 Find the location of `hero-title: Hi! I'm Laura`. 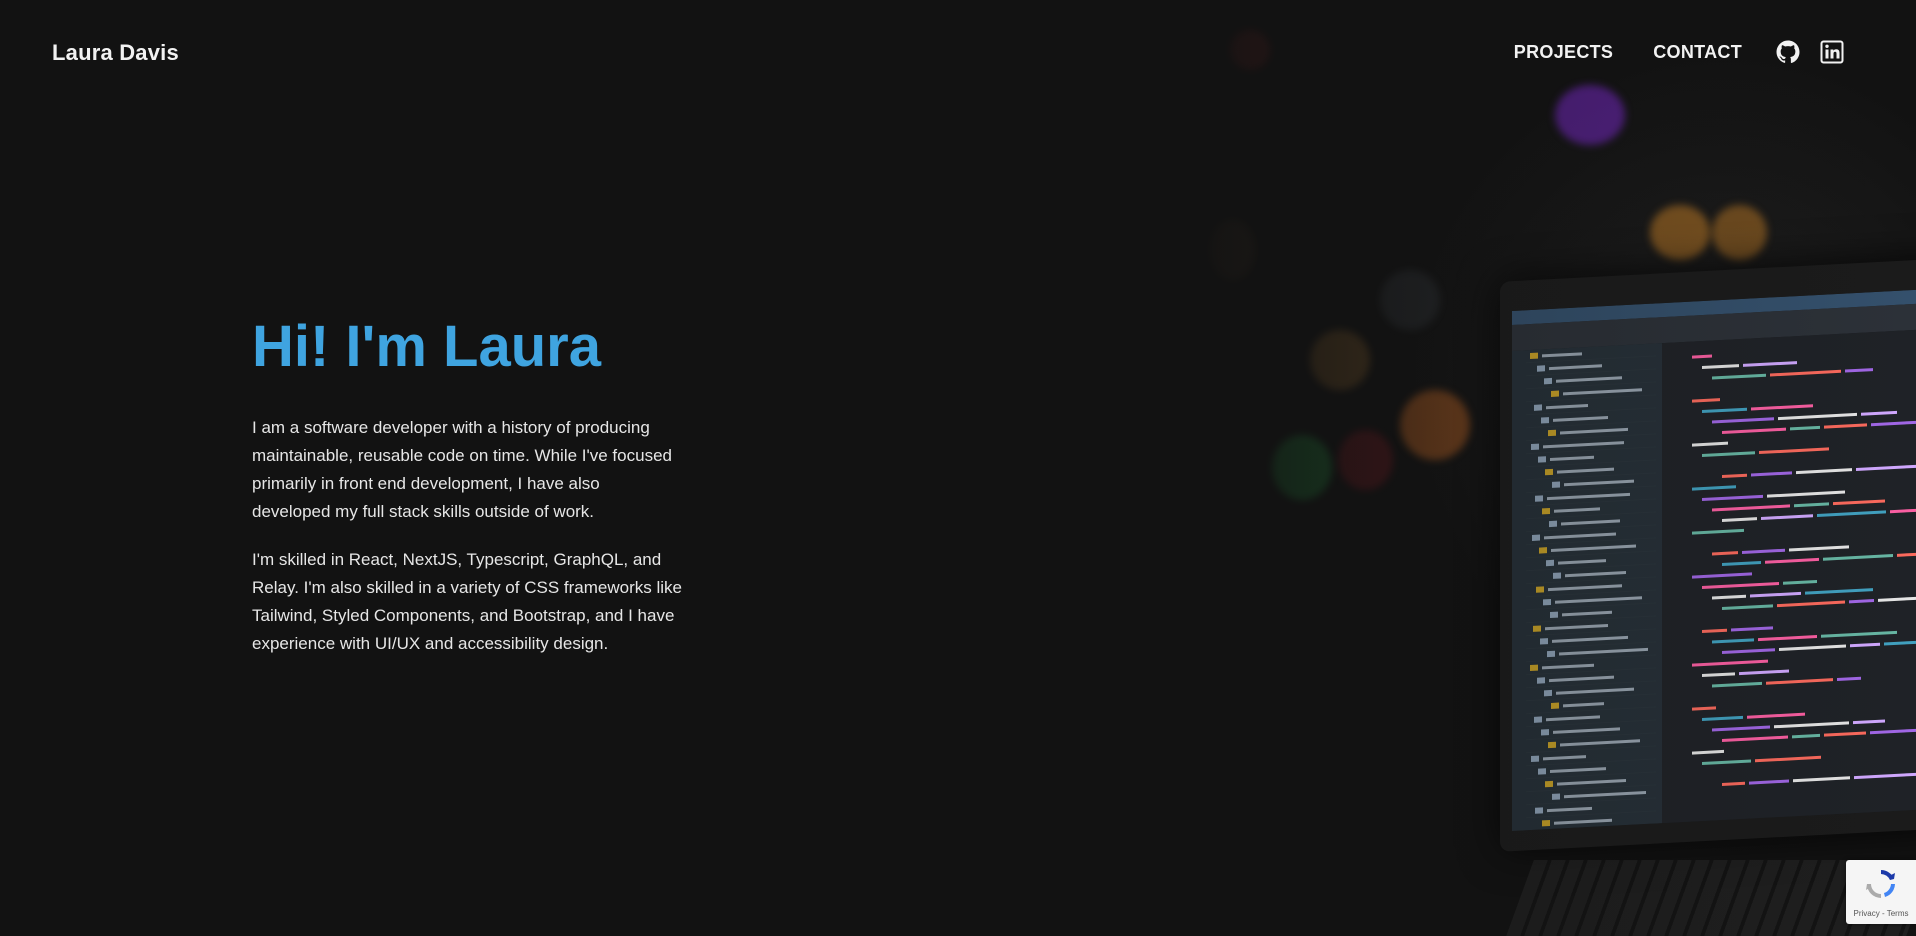

hero-title: Hi! I'm Laura is located at coordinates (426, 346).